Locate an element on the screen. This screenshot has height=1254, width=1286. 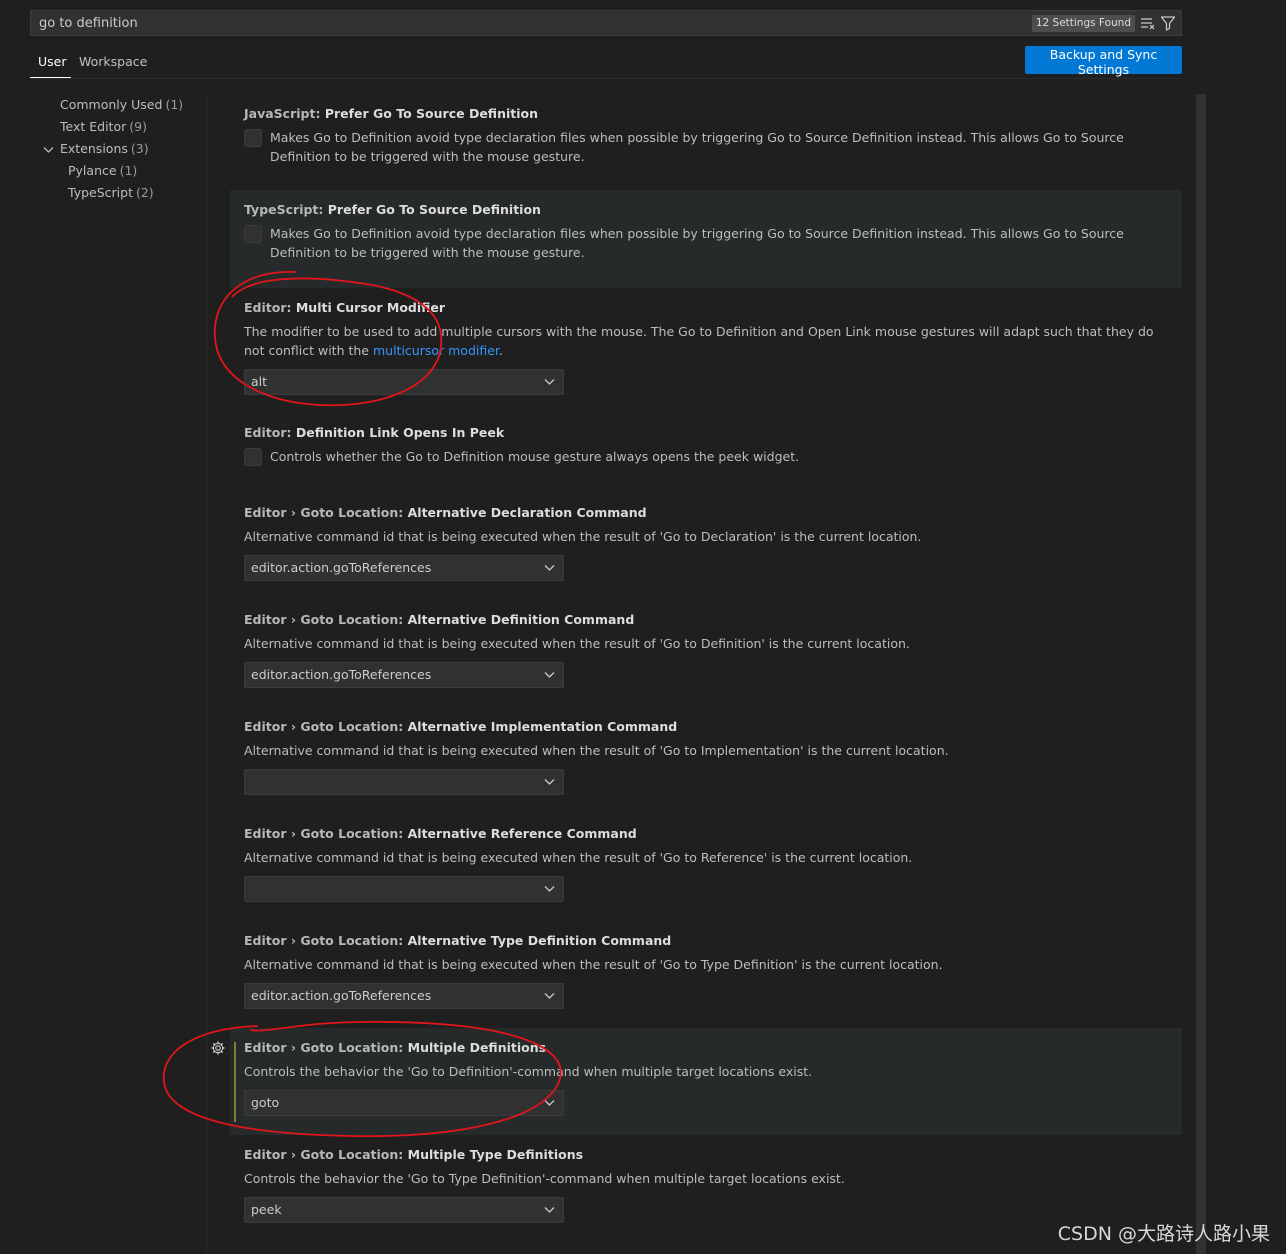
toc-label: TypeScript is located at coordinates (100, 192).